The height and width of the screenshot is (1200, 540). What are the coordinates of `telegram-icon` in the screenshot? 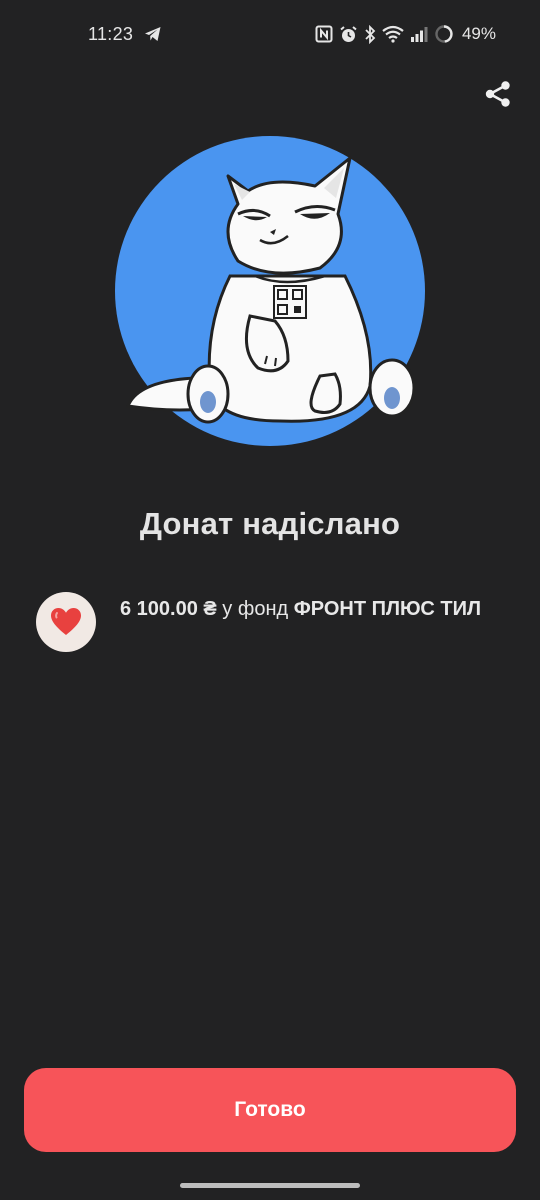 It's located at (153, 34).